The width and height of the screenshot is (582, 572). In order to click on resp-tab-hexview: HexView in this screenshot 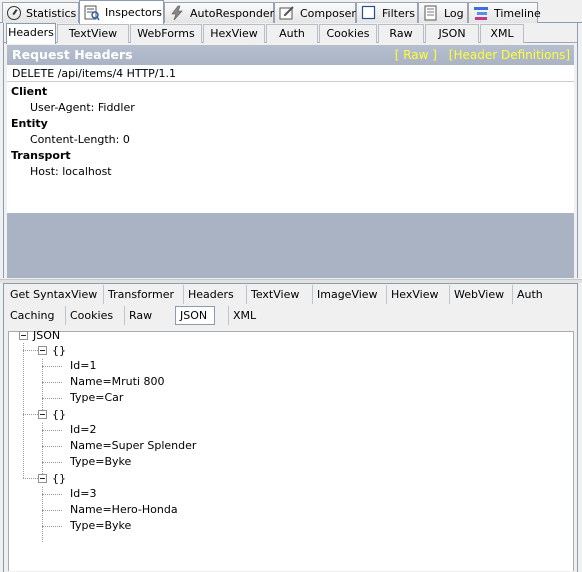, I will do `click(412, 294)`.